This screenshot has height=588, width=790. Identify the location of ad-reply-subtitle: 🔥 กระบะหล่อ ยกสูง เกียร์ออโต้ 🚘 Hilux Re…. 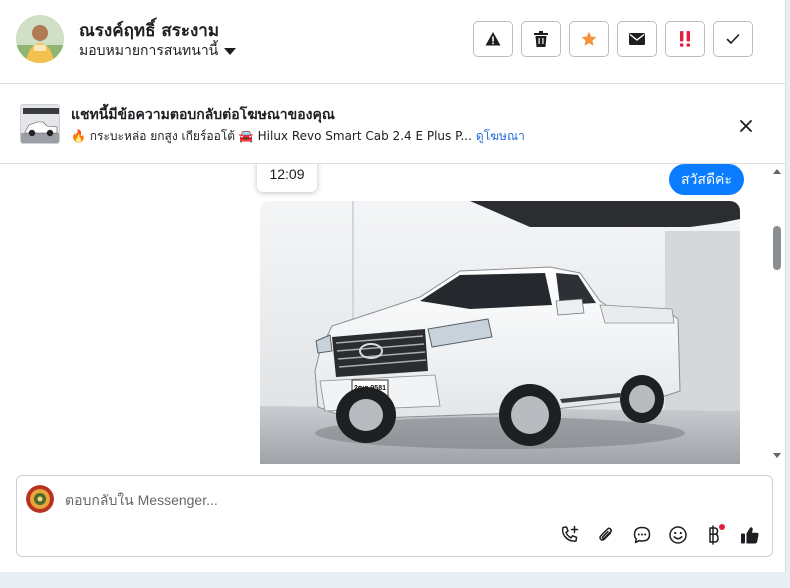
(298, 136).